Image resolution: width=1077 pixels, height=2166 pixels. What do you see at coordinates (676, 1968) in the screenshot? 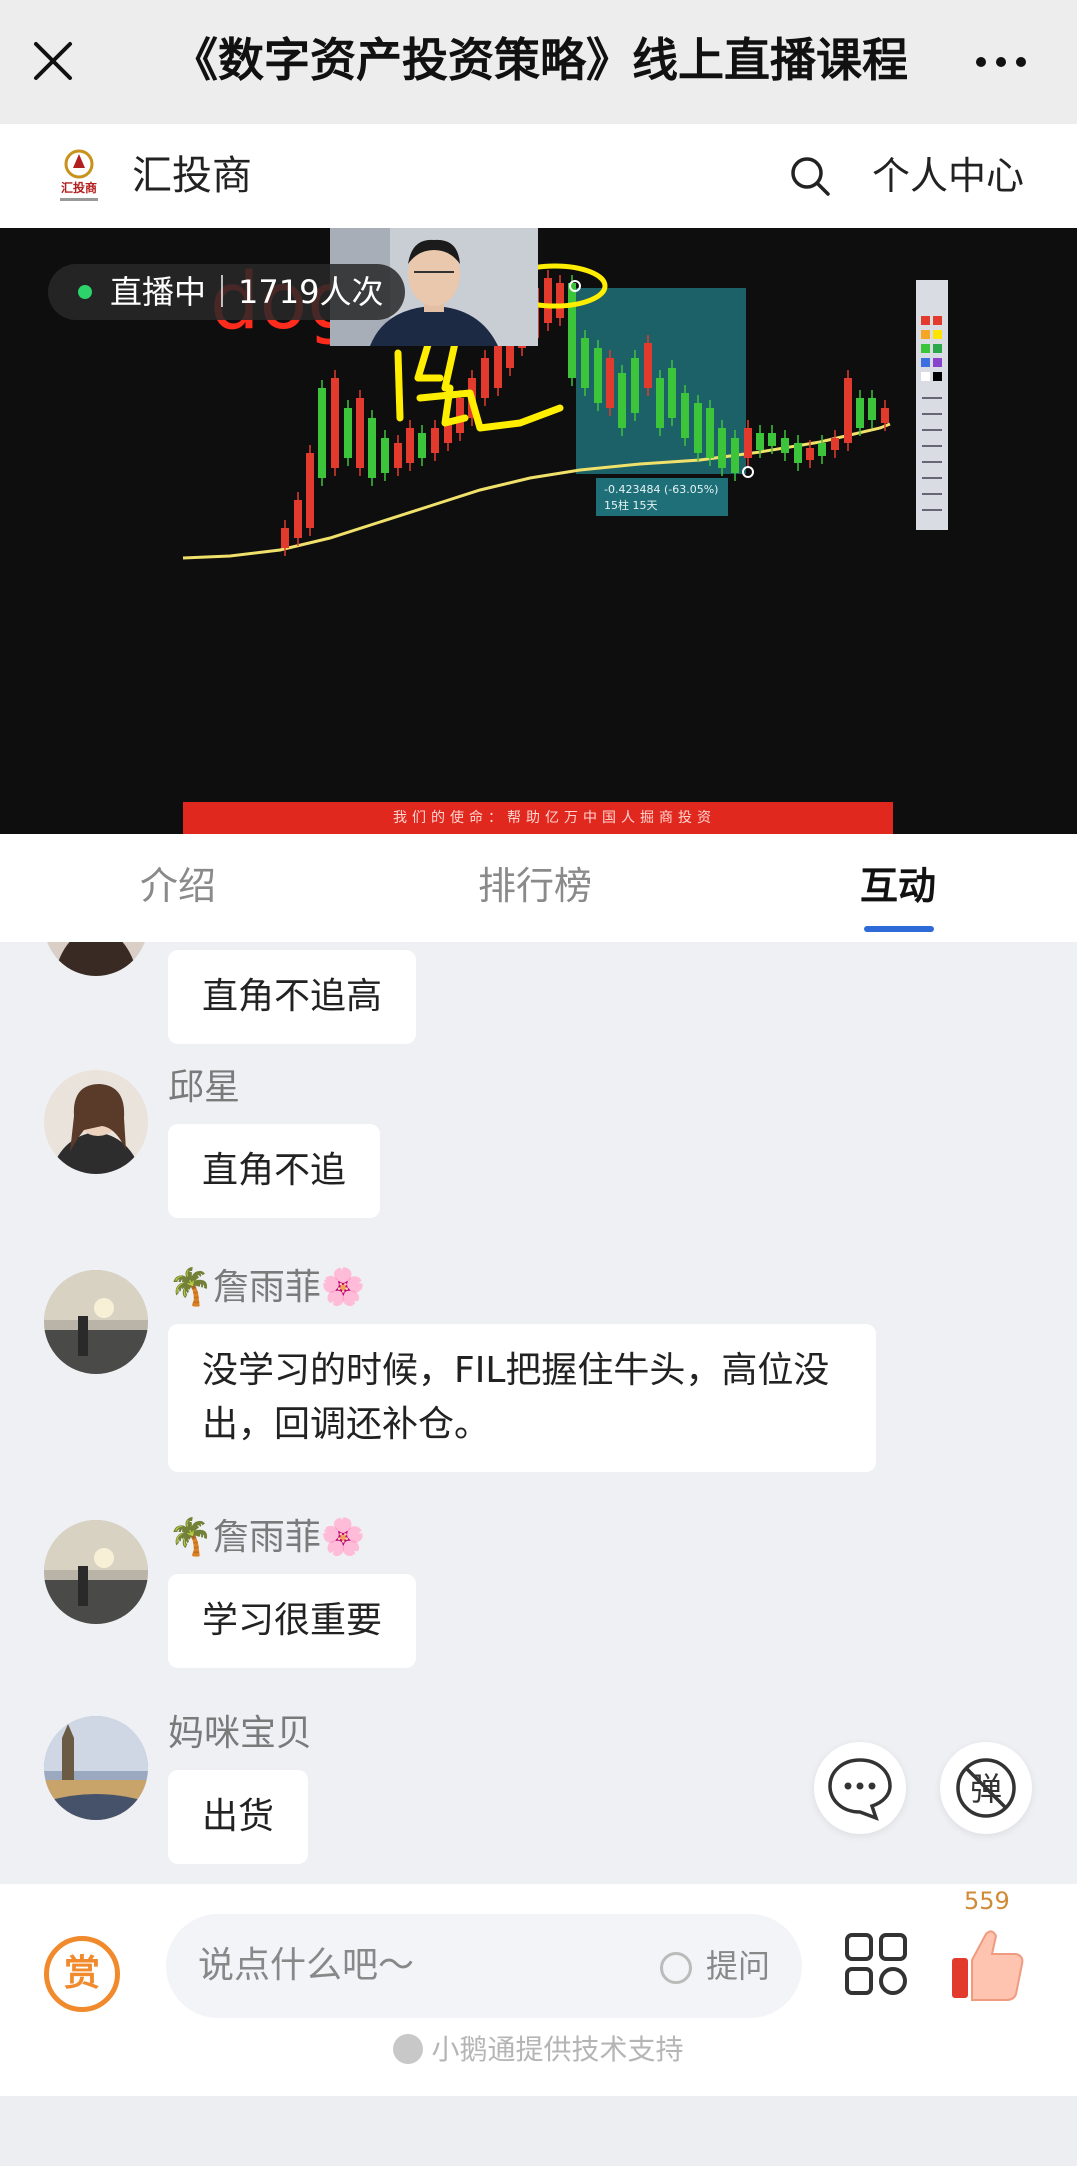
I see `ask-question-radio` at bounding box center [676, 1968].